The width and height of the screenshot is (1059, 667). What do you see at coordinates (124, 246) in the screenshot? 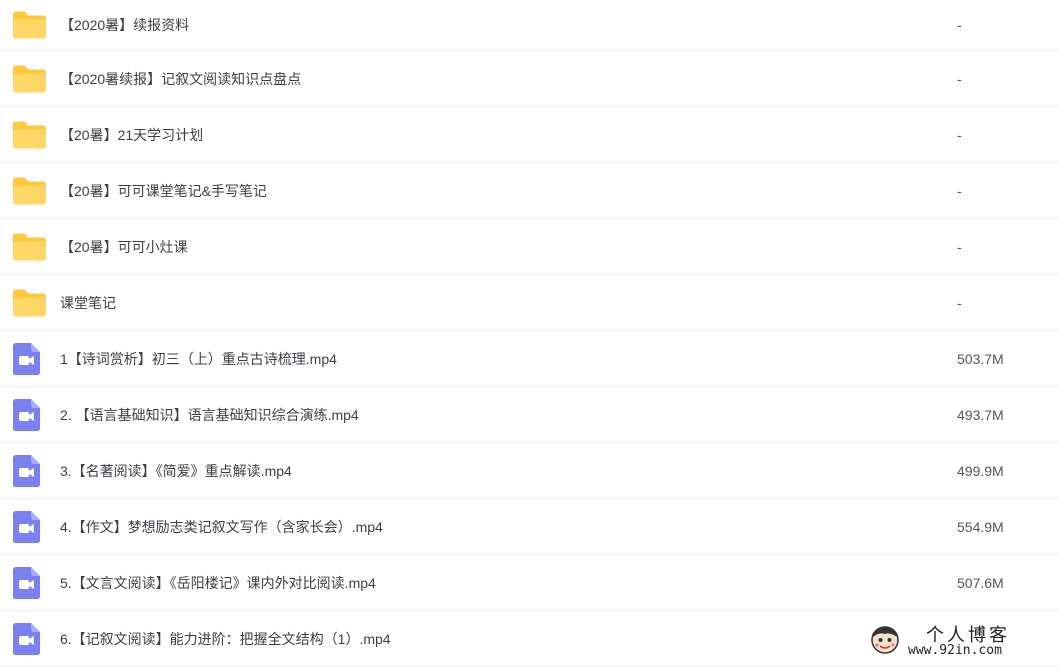
I see `file-name: 【20暑】可可小灶课` at bounding box center [124, 246].